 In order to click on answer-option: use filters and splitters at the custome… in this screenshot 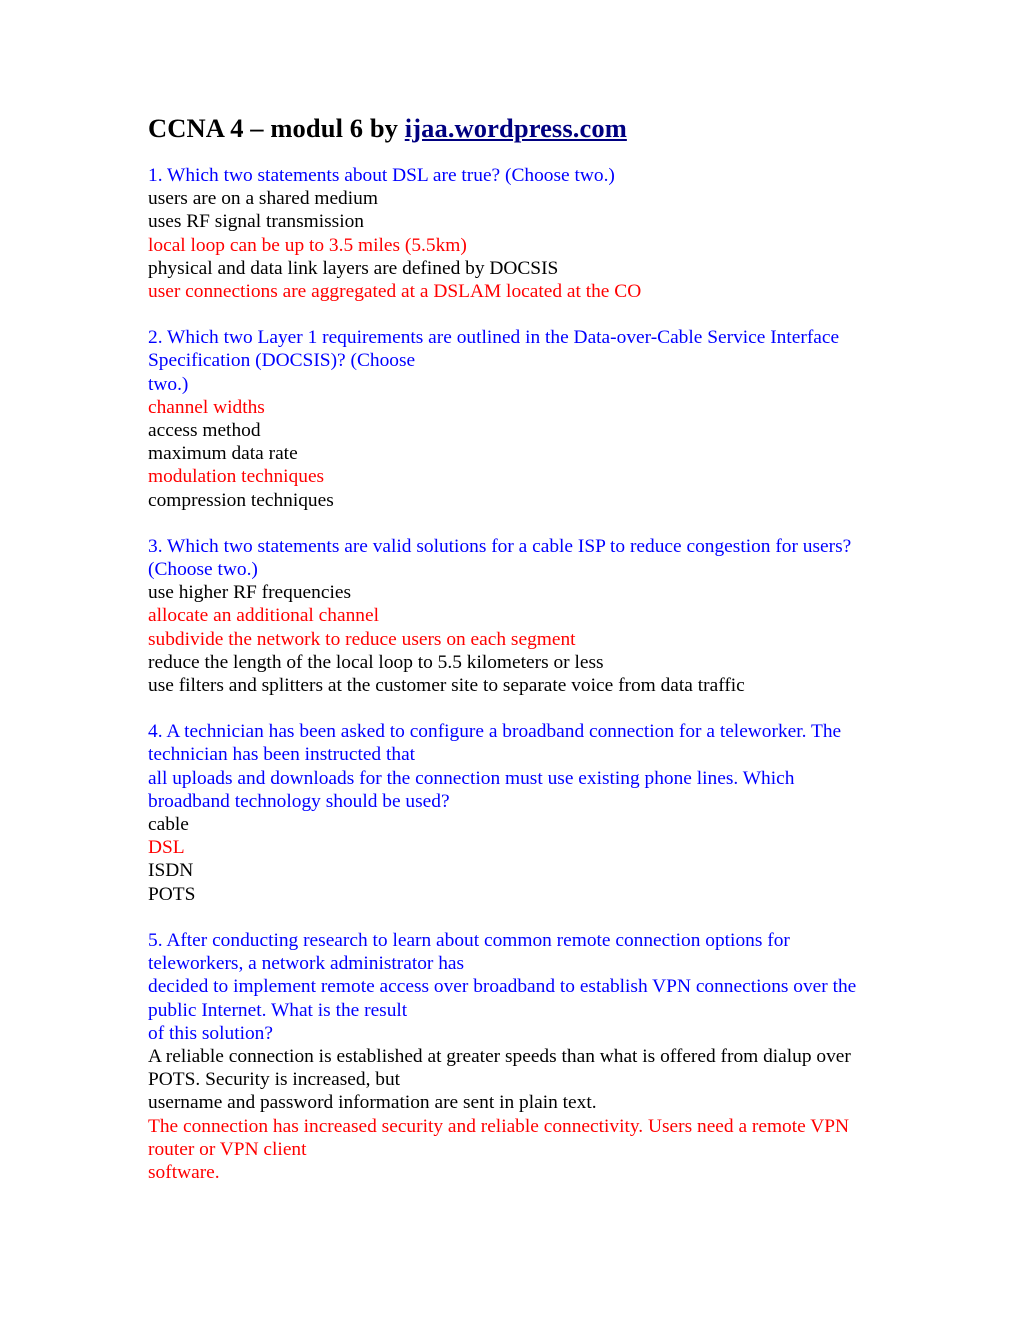, I will do `click(512, 685)`.